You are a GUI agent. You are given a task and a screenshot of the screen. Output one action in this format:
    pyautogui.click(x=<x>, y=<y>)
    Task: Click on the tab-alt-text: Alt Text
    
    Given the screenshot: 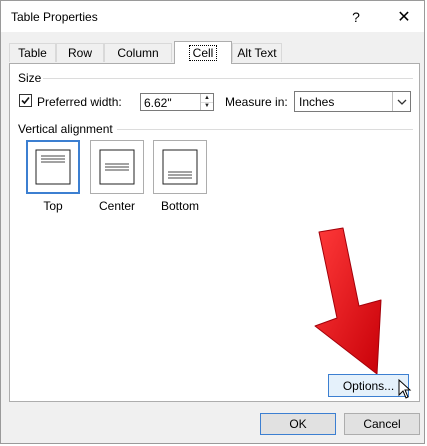 What is the action you would take?
    pyautogui.click(x=257, y=52)
    